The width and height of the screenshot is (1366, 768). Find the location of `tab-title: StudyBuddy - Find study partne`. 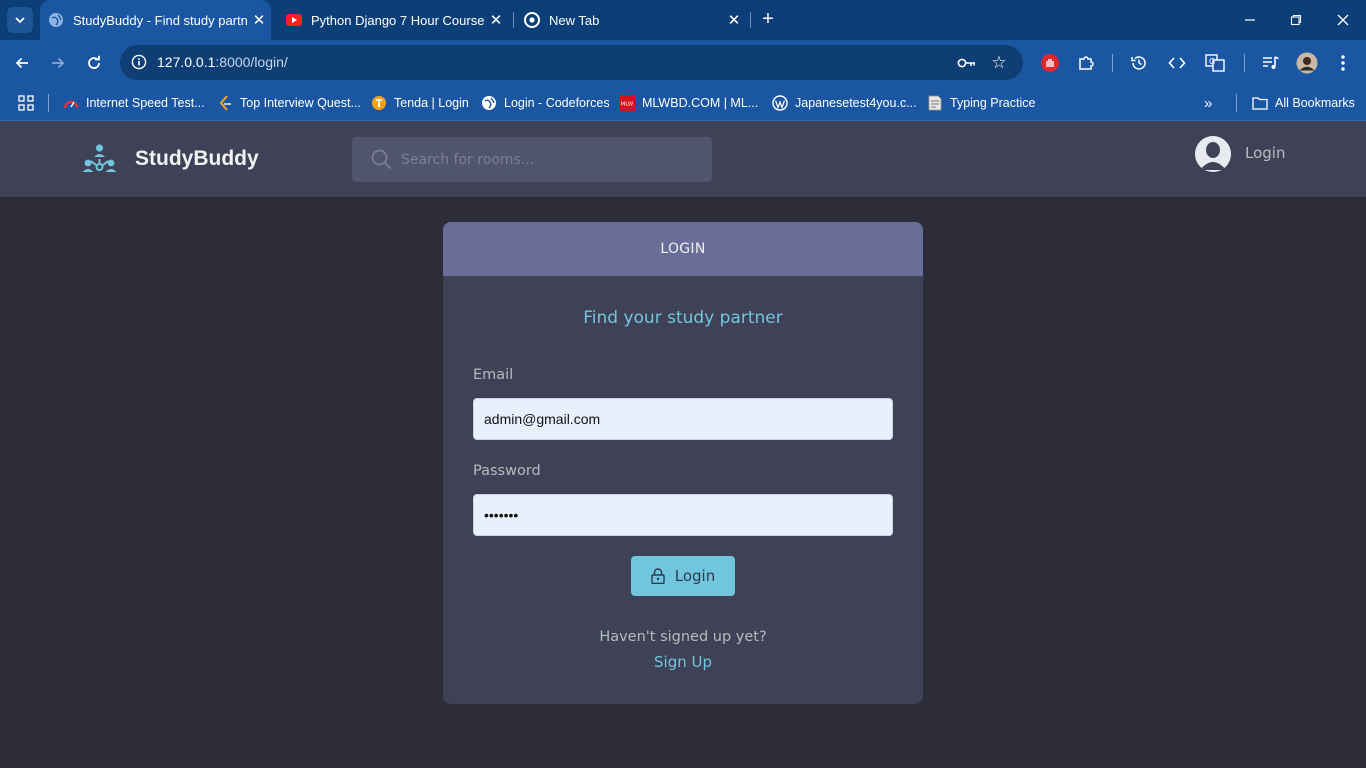

tab-title: StudyBuddy - Find study partne is located at coordinates (160, 20).